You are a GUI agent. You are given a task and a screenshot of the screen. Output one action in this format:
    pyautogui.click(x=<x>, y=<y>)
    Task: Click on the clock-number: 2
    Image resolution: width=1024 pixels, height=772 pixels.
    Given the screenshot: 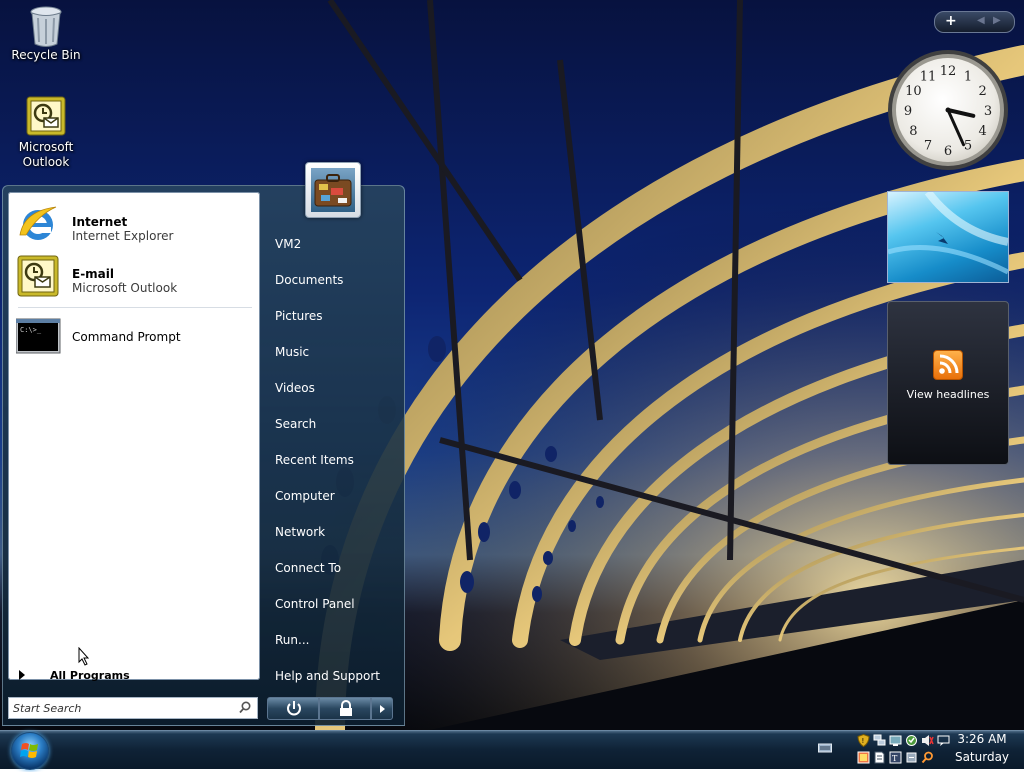 What is the action you would take?
    pyautogui.click(x=982, y=91)
    